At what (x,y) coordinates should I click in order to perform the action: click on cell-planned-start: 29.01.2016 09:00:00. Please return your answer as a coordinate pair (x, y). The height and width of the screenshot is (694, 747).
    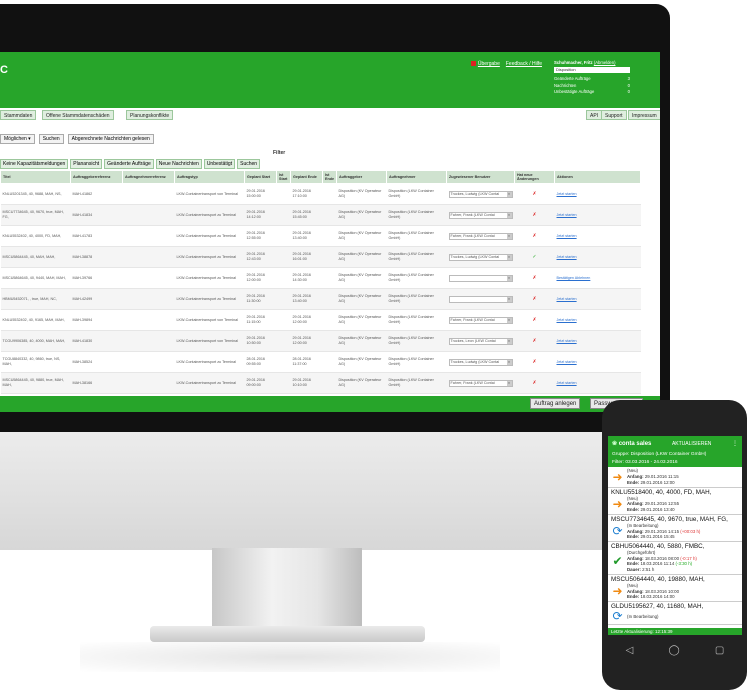
    Looking at the image, I should click on (260, 383).